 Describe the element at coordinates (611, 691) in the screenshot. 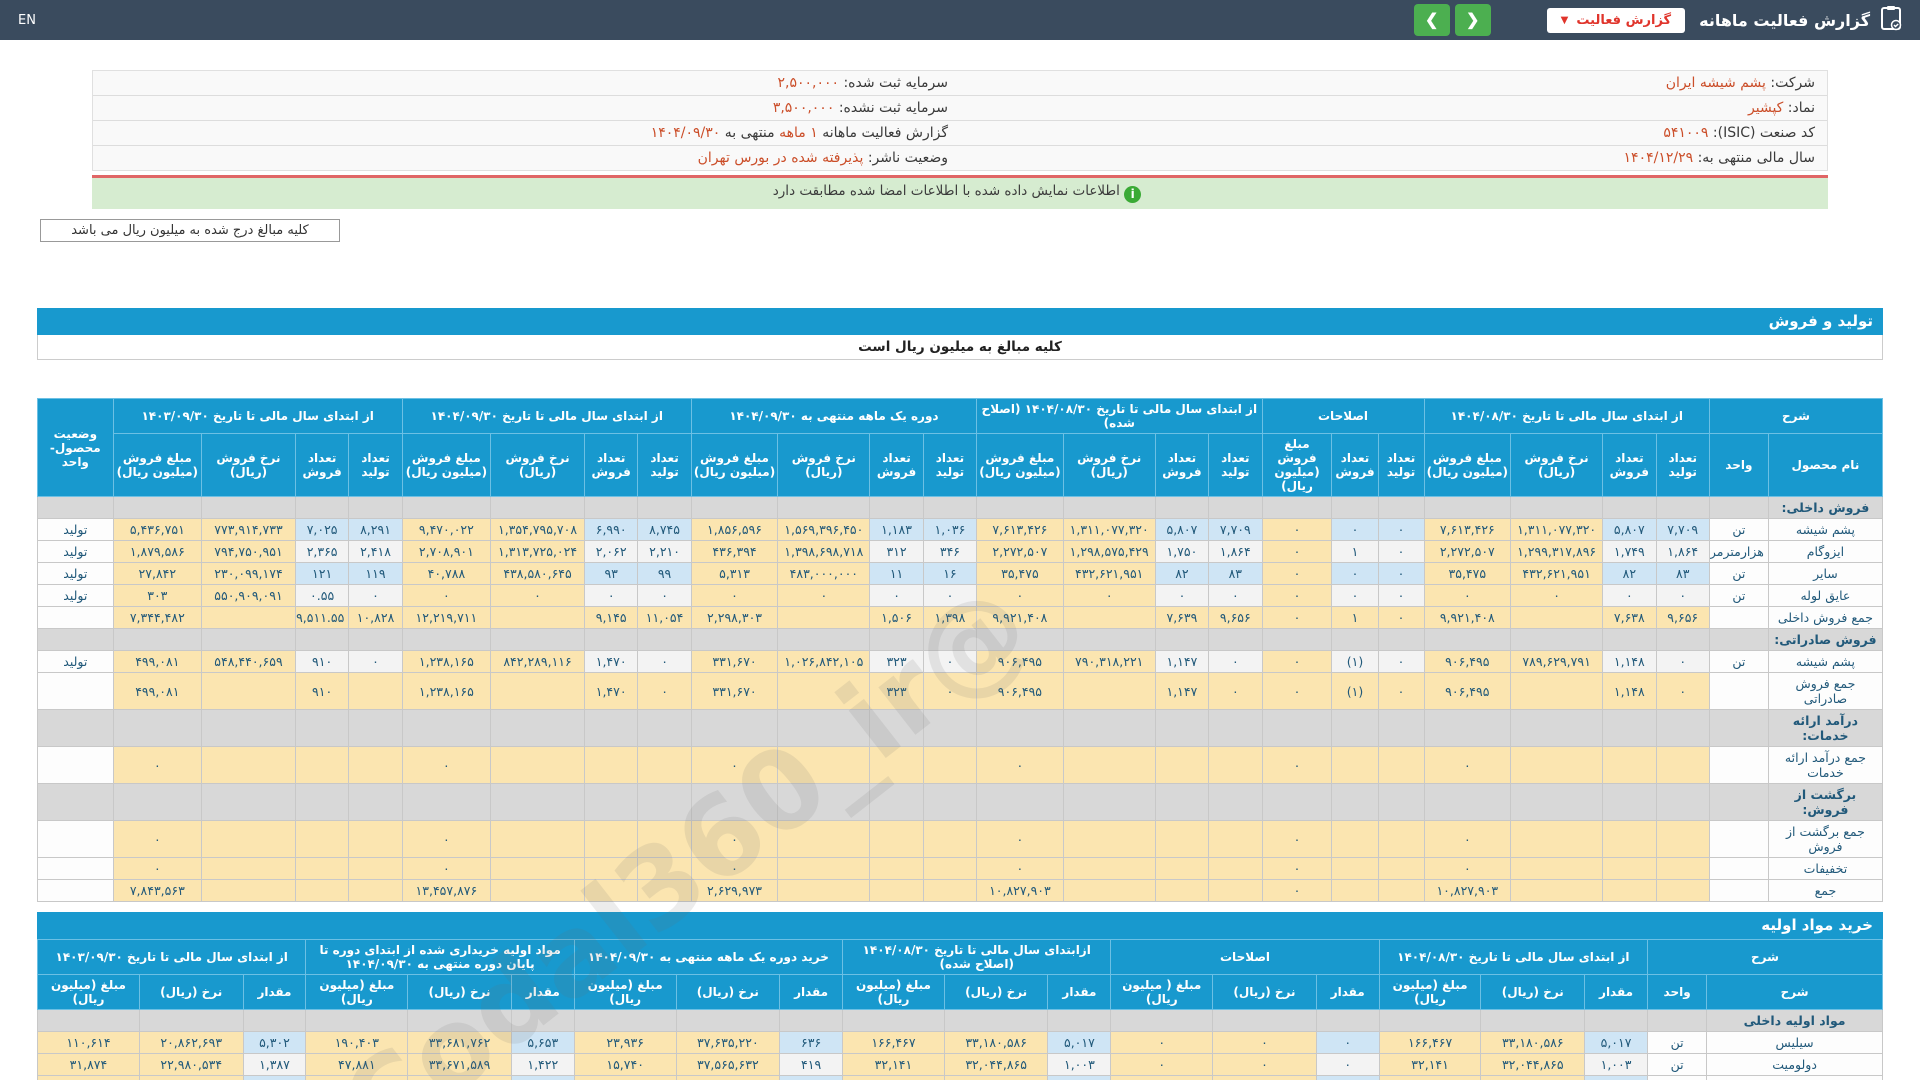

I see `value-cell: ۱,۴۷۰` at that location.